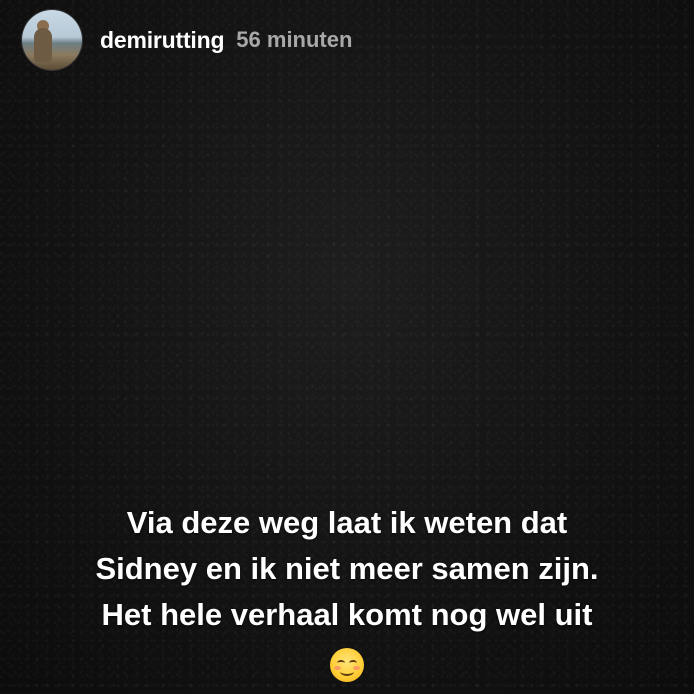 This screenshot has height=694, width=694. Describe the element at coordinates (347, 664) in the screenshot. I see `smiling-face-emoji-icon` at that location.